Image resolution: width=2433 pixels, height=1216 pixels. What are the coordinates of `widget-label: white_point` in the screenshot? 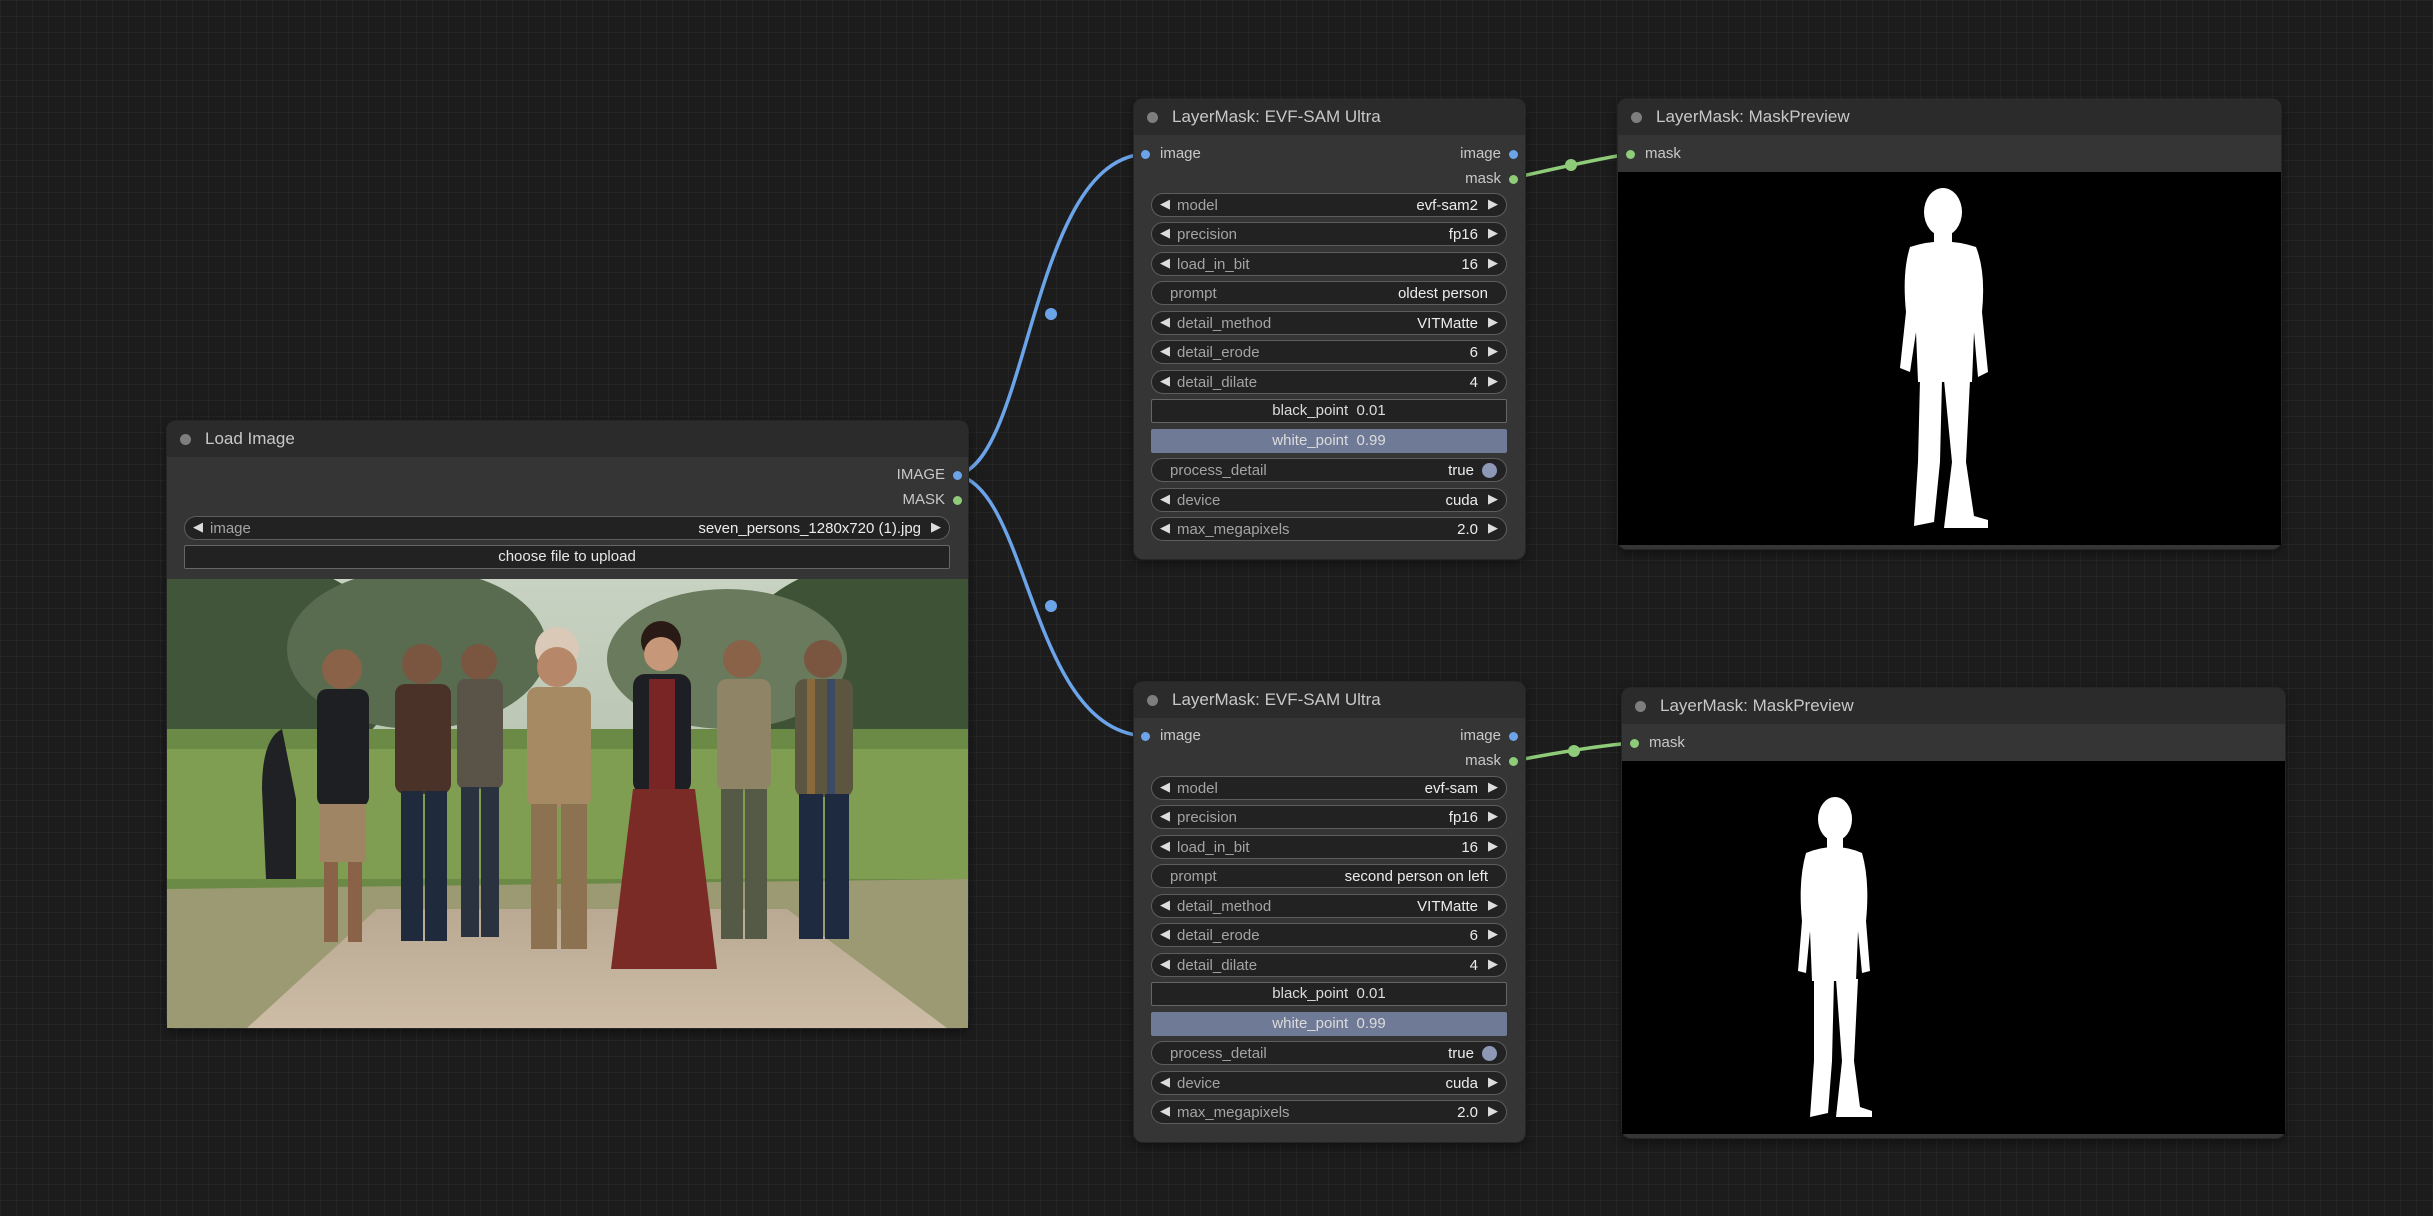 It's located at (1310, 440).